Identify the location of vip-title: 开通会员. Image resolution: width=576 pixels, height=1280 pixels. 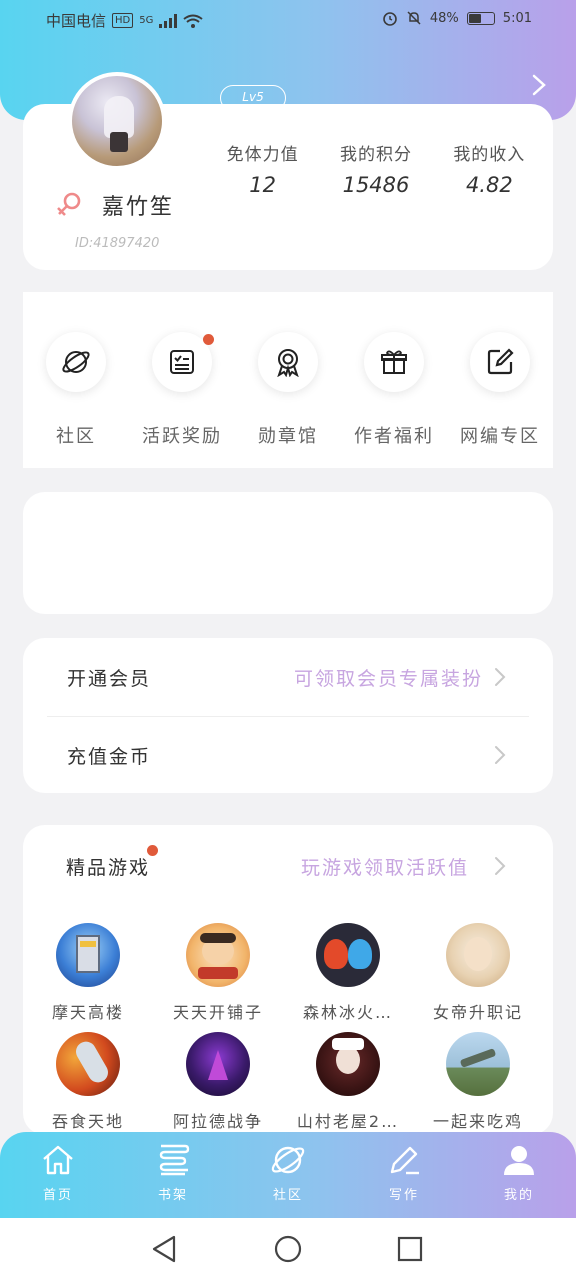
(109, 679).